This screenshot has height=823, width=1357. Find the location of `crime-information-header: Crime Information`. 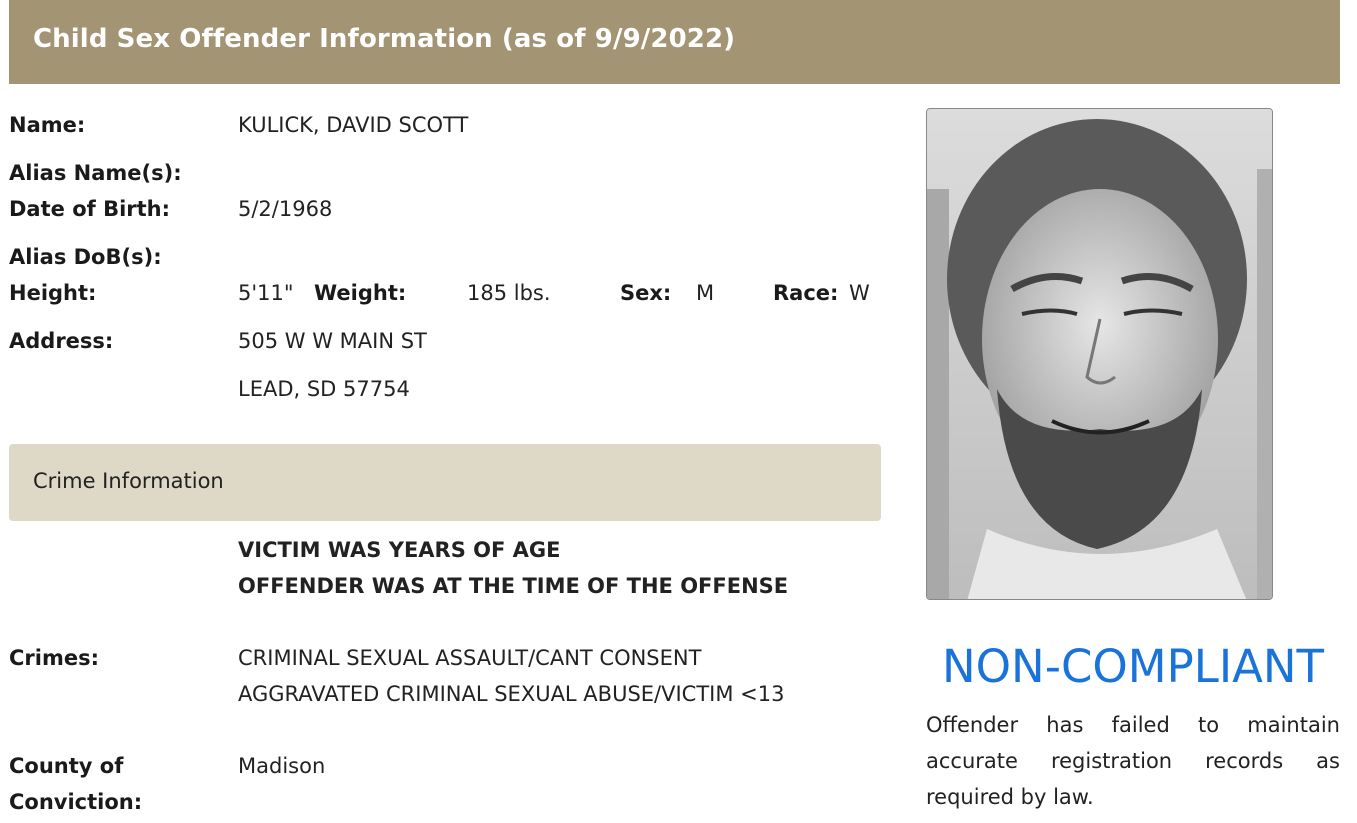

crime-information-header: Crime Information is located at coordinates (445, 482).